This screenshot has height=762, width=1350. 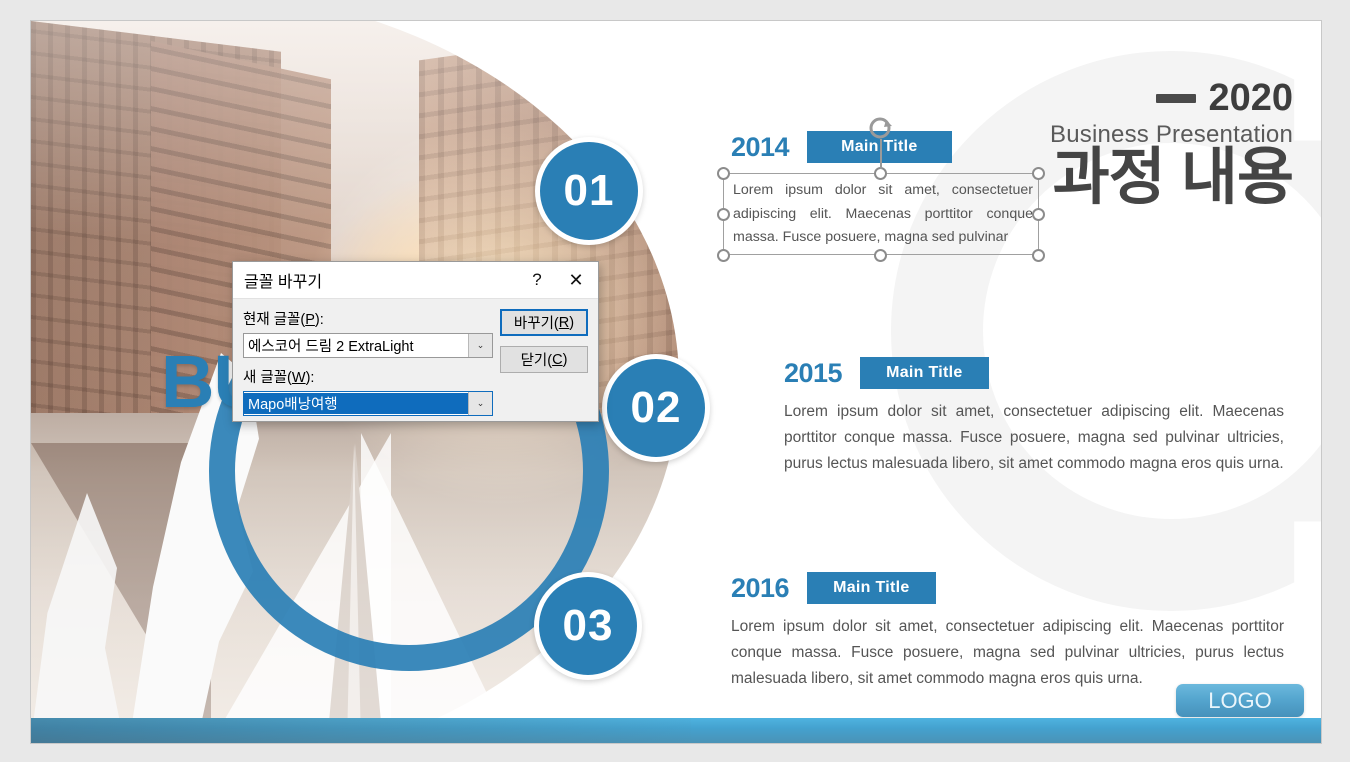 I want to click on logo-badge: LOGO, so click(x=1240, y=700).